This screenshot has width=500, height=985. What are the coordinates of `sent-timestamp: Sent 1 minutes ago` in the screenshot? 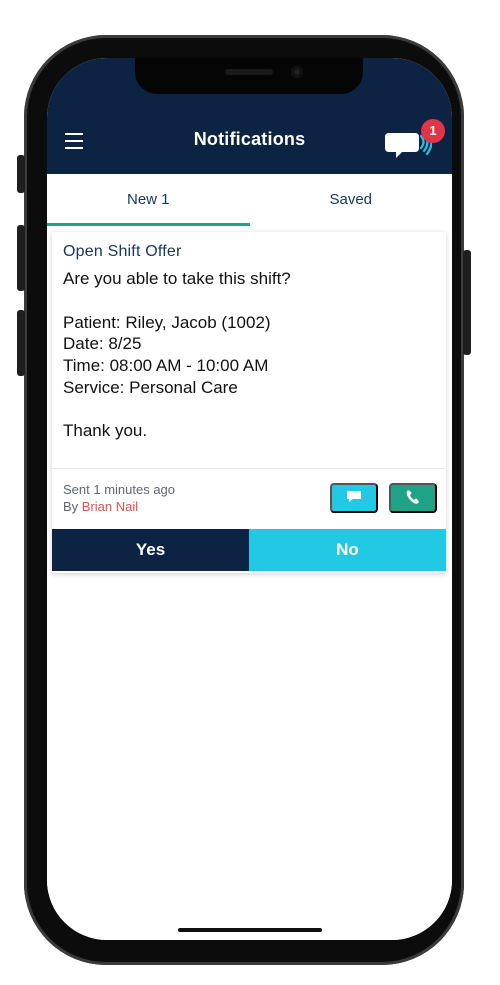 It's located at (119, 489).